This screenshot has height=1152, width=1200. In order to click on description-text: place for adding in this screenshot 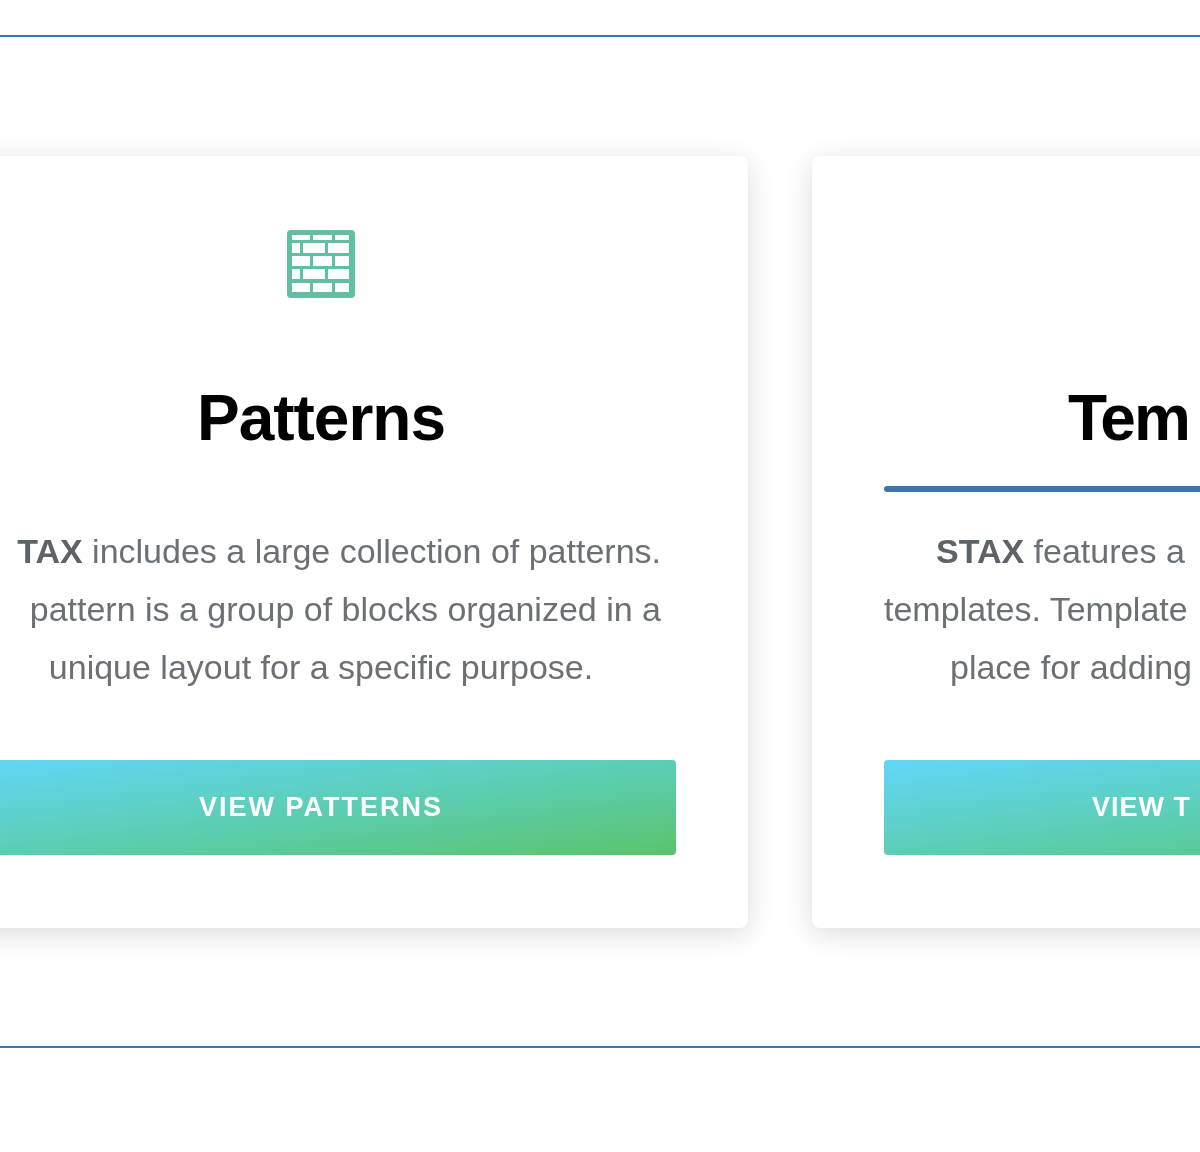, I will do `click(1071, 667)`.